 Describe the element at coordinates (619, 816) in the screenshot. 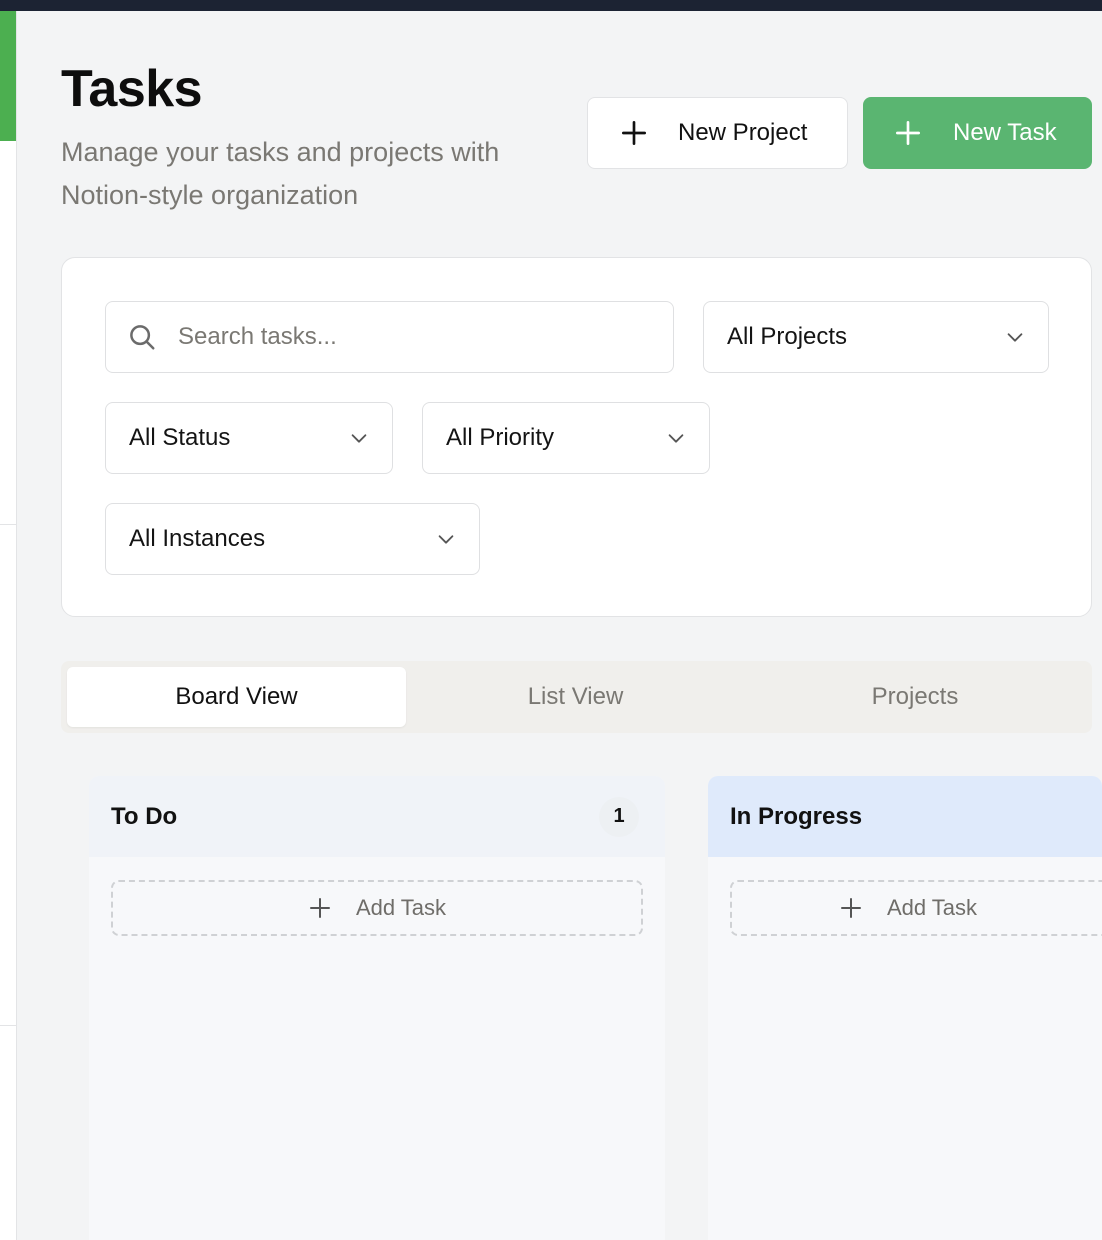

I see `task-count-badge: 1` at that location.